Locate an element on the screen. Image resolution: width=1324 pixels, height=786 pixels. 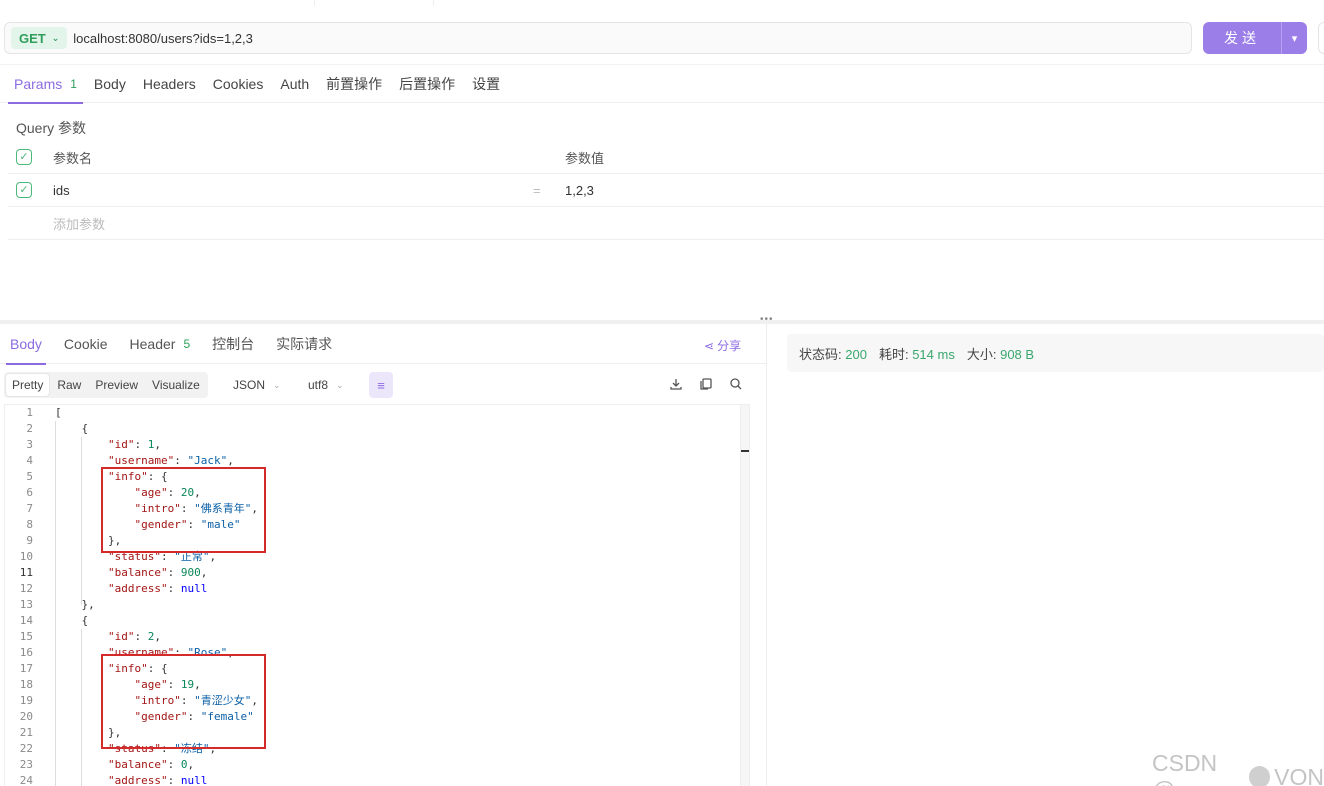
share-label: 分享 is located at coordinates (729, 346).